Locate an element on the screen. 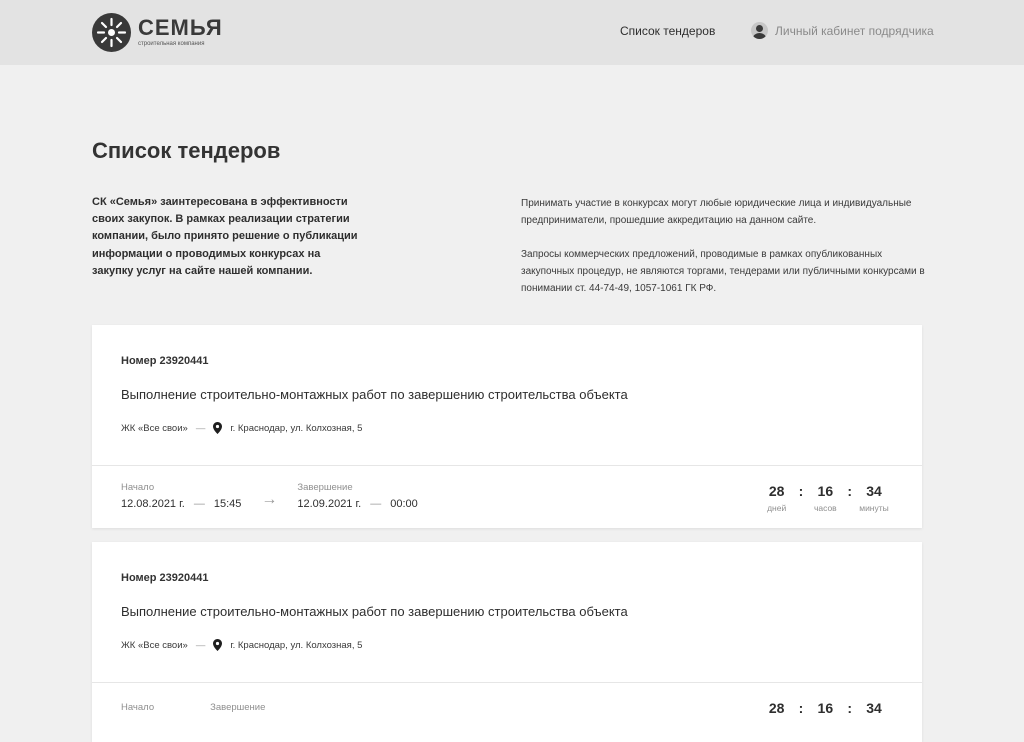 The height and width of the screenshot is (742, 1024). countdown-days: 28 дней is located at coordinates (777, 497).